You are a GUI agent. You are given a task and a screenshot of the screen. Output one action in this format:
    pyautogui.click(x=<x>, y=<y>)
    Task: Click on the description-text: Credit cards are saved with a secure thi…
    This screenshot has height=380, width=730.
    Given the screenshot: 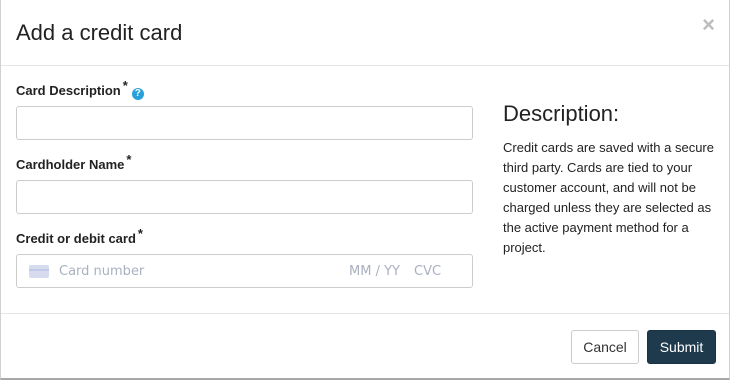 What is the action you would take?
    pyautogui.click(x=608, y=197)
    